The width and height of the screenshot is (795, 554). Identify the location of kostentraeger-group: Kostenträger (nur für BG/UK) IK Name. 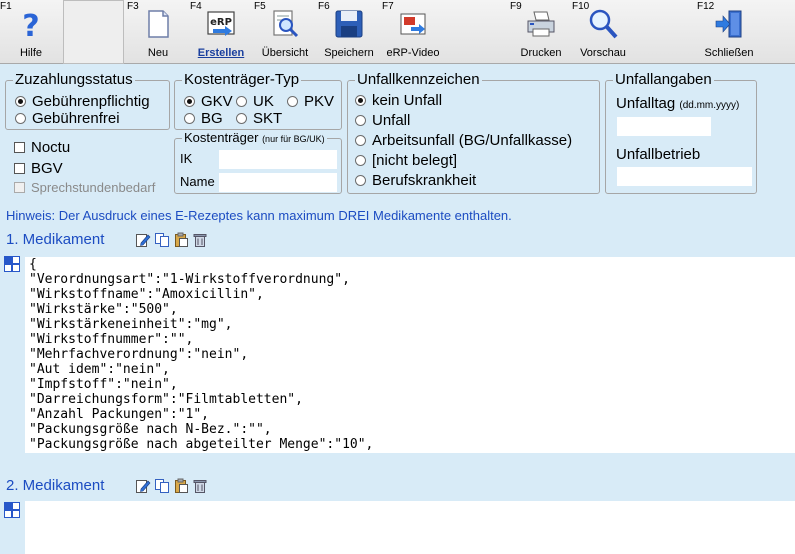
(258, 162).